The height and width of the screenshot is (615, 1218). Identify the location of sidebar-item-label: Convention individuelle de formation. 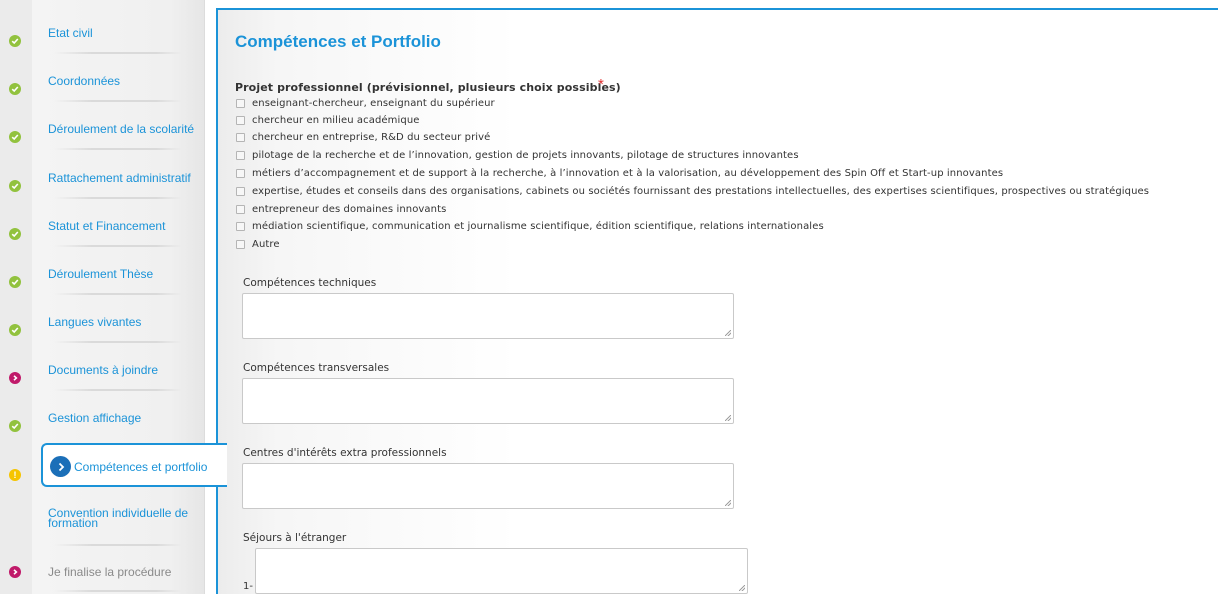
(118, 518).